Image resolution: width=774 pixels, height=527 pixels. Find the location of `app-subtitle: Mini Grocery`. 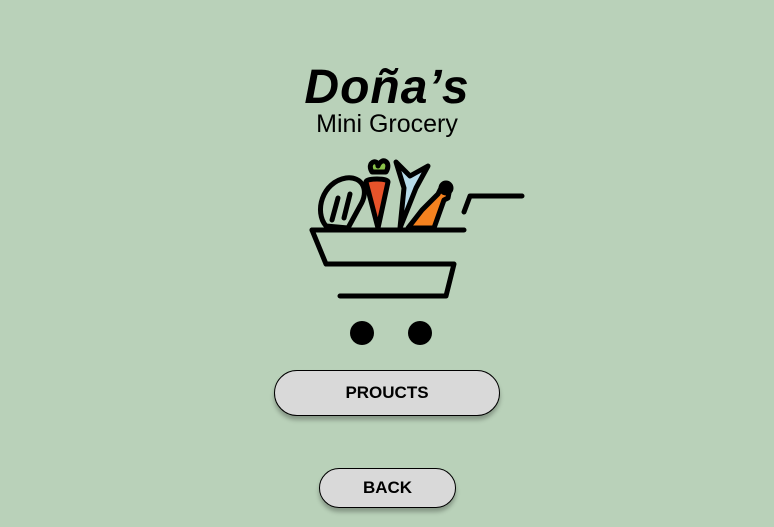

app-subtitle: Mini Grocery is located at coordinates (387, 124).